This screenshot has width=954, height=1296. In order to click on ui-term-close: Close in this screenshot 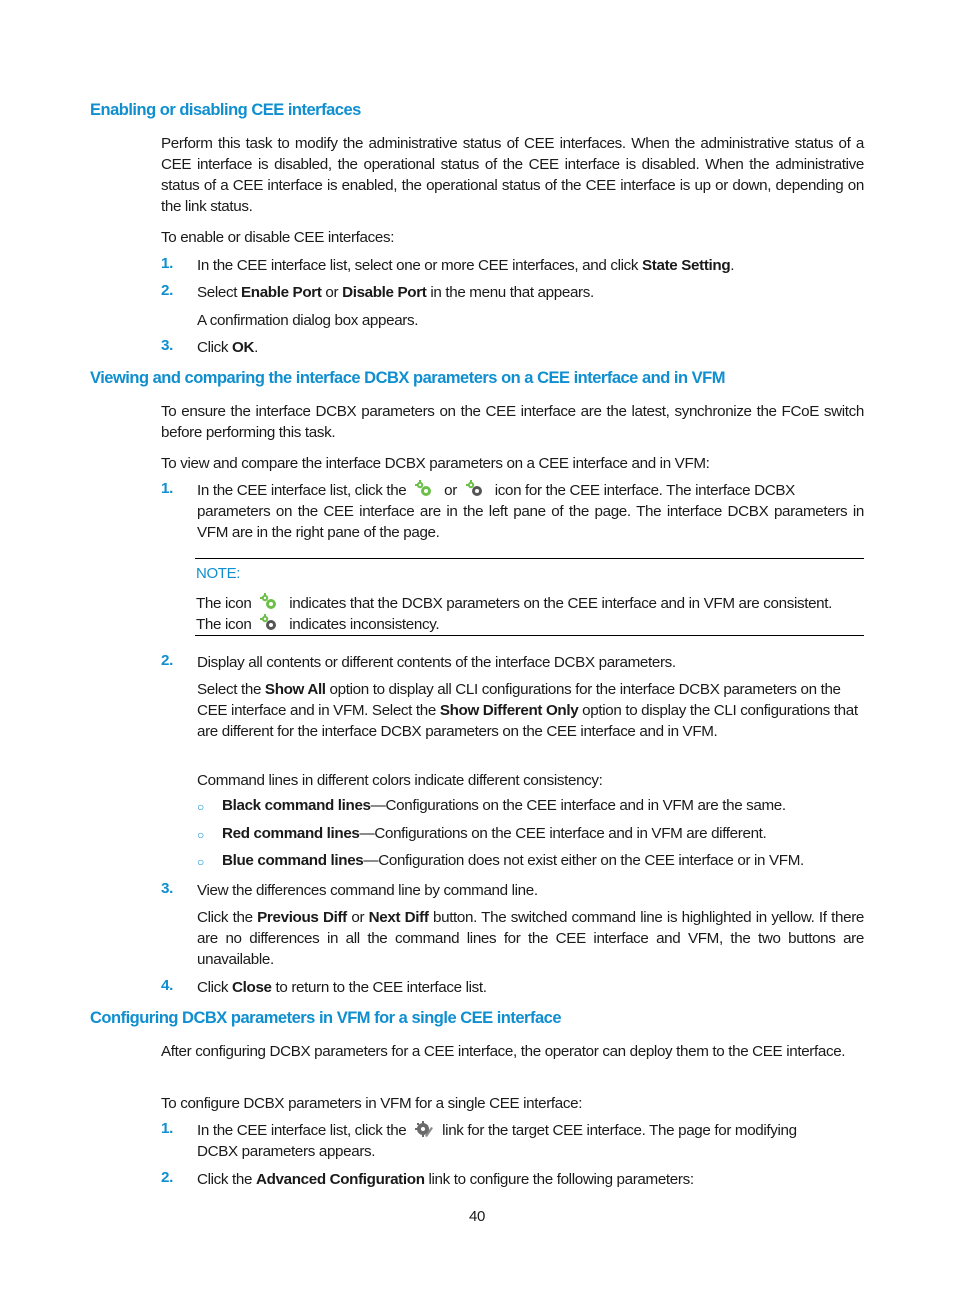, I will do `click(252, 987)`.